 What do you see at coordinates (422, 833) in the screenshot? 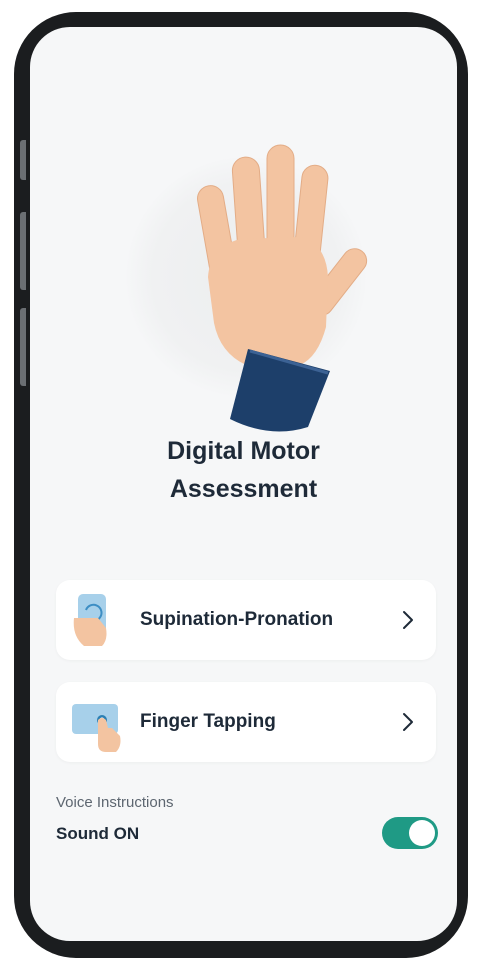
I see `sound-toggle-knob` at bounding box center [422, 833].